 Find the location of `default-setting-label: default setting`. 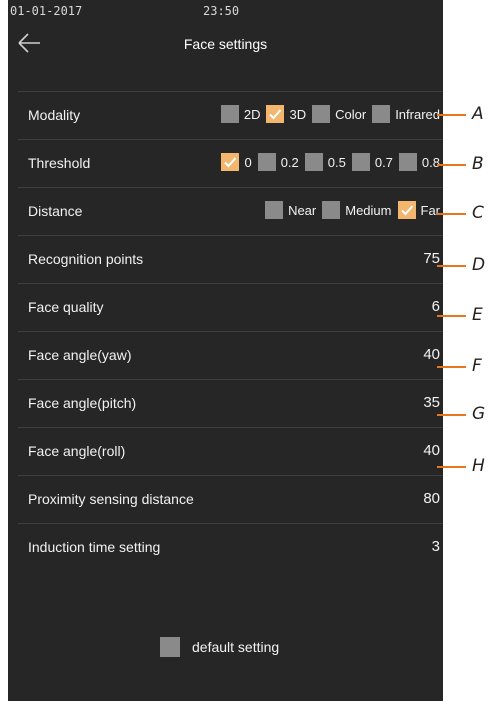

default-setting-label: default setting is located at coordinates (236, 647).